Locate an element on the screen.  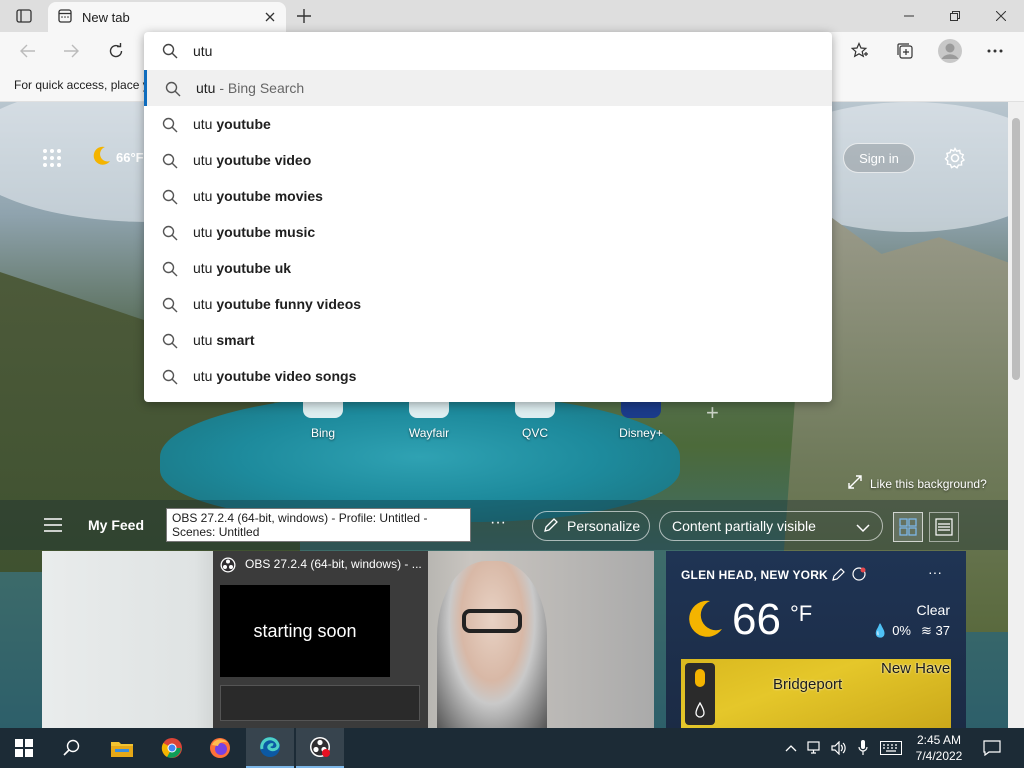
edit-location-icon is located at coordinates (839, 574).